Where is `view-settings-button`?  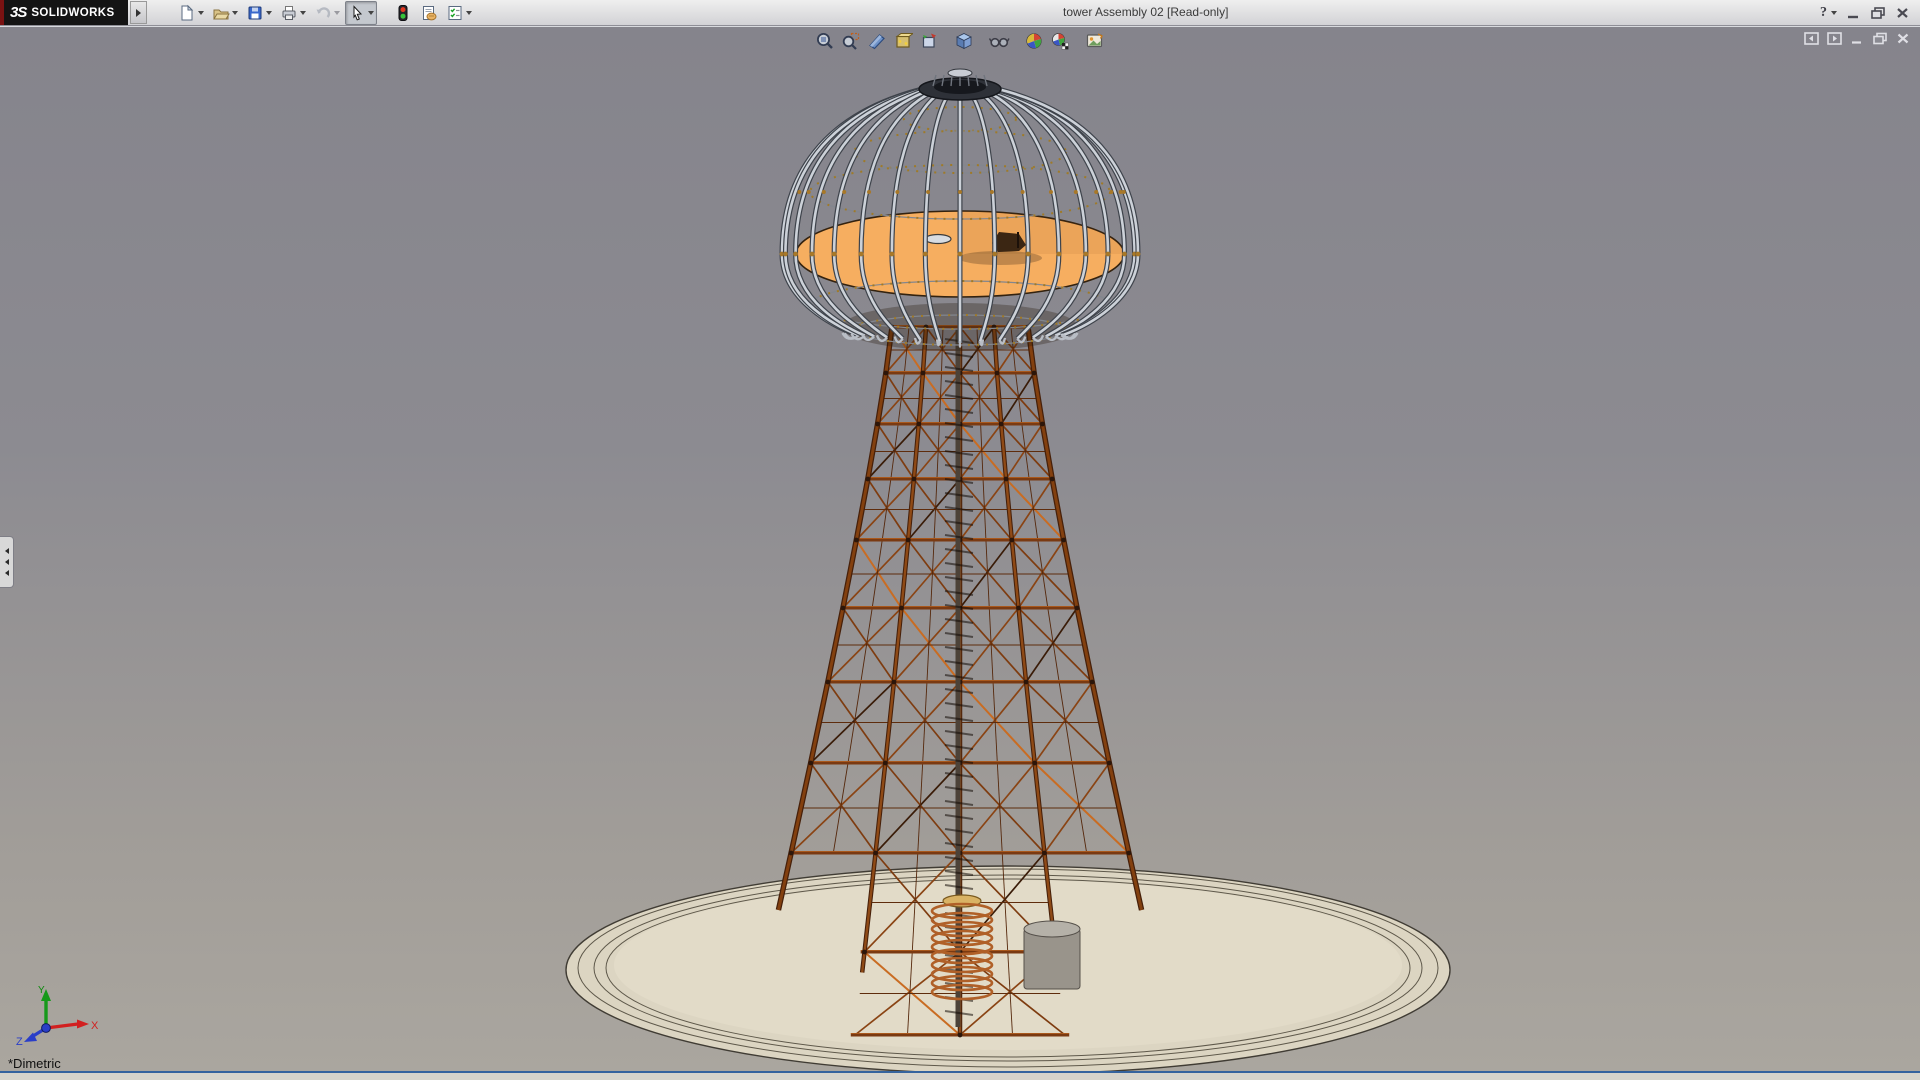 view-settings-button is located at coordinates (1095, 41).